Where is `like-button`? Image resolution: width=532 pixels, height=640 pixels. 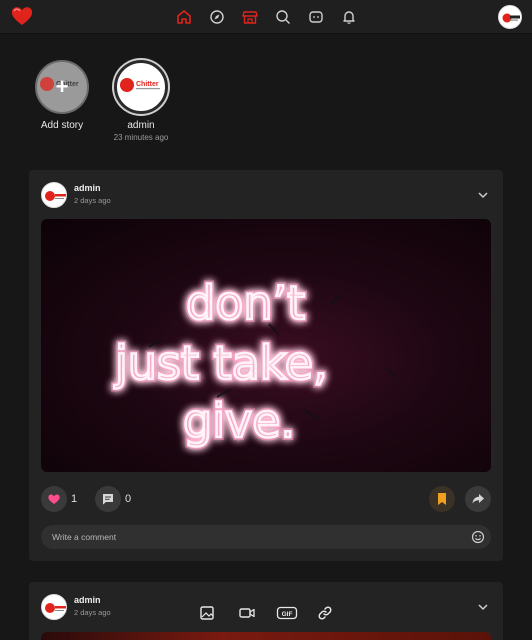 like-button is located at coordinates (54, 499).